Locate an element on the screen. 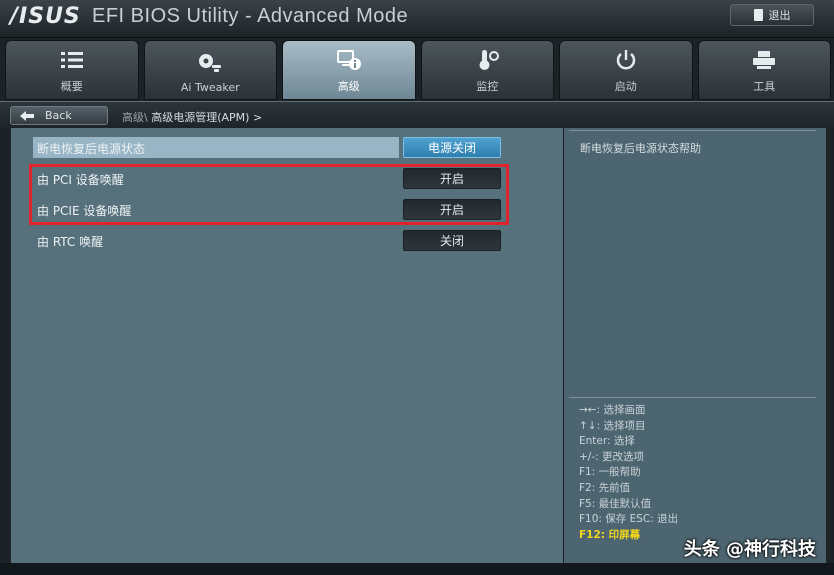 The width and height of the screenshot is (834, 575). setting-row-rtc-wake: 由 RTC 唤醒 关闭 is located at coordinates (271, 241).